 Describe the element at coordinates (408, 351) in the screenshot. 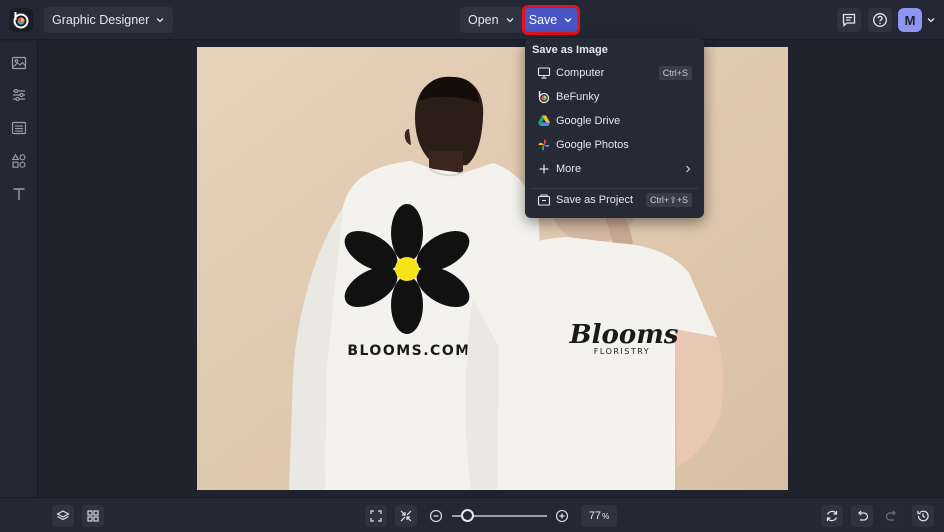

I see `shirt-text-blooms-com: BLOOMS.COM` at that location.